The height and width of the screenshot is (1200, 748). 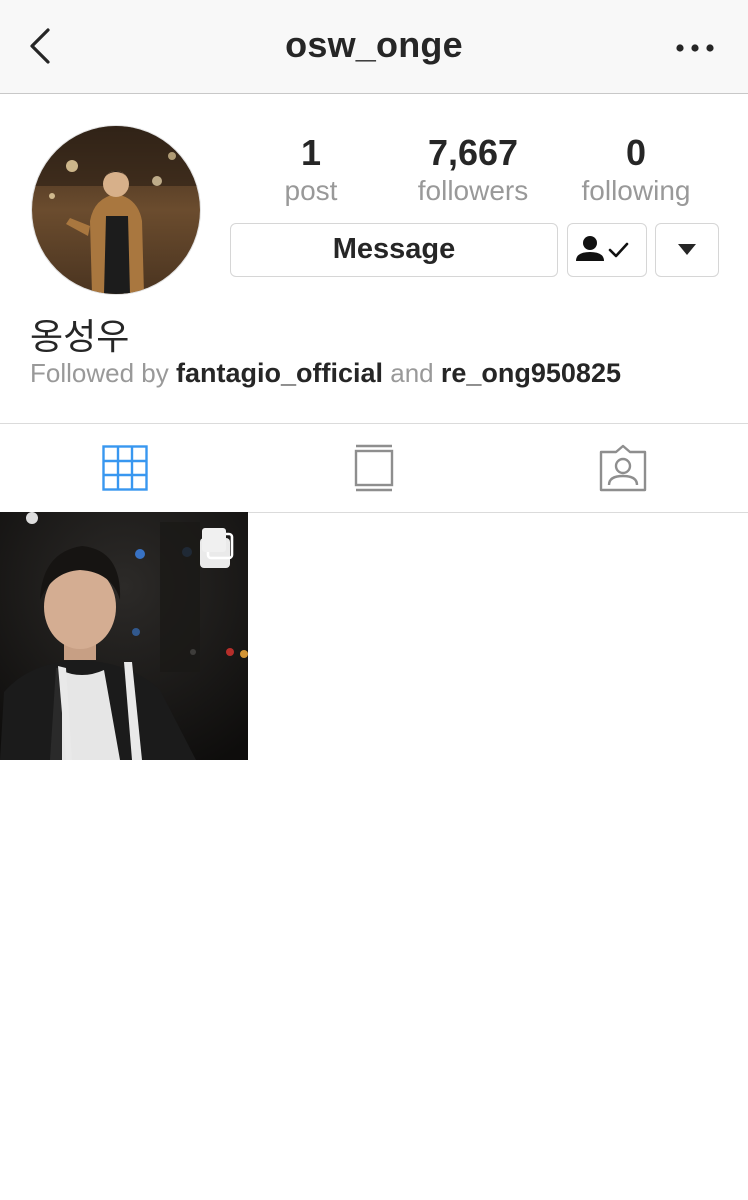 What do you see at coordinates (311, 190) in the screenshot?
I see `posts-count-label: post` at bounding box center [311, 190].